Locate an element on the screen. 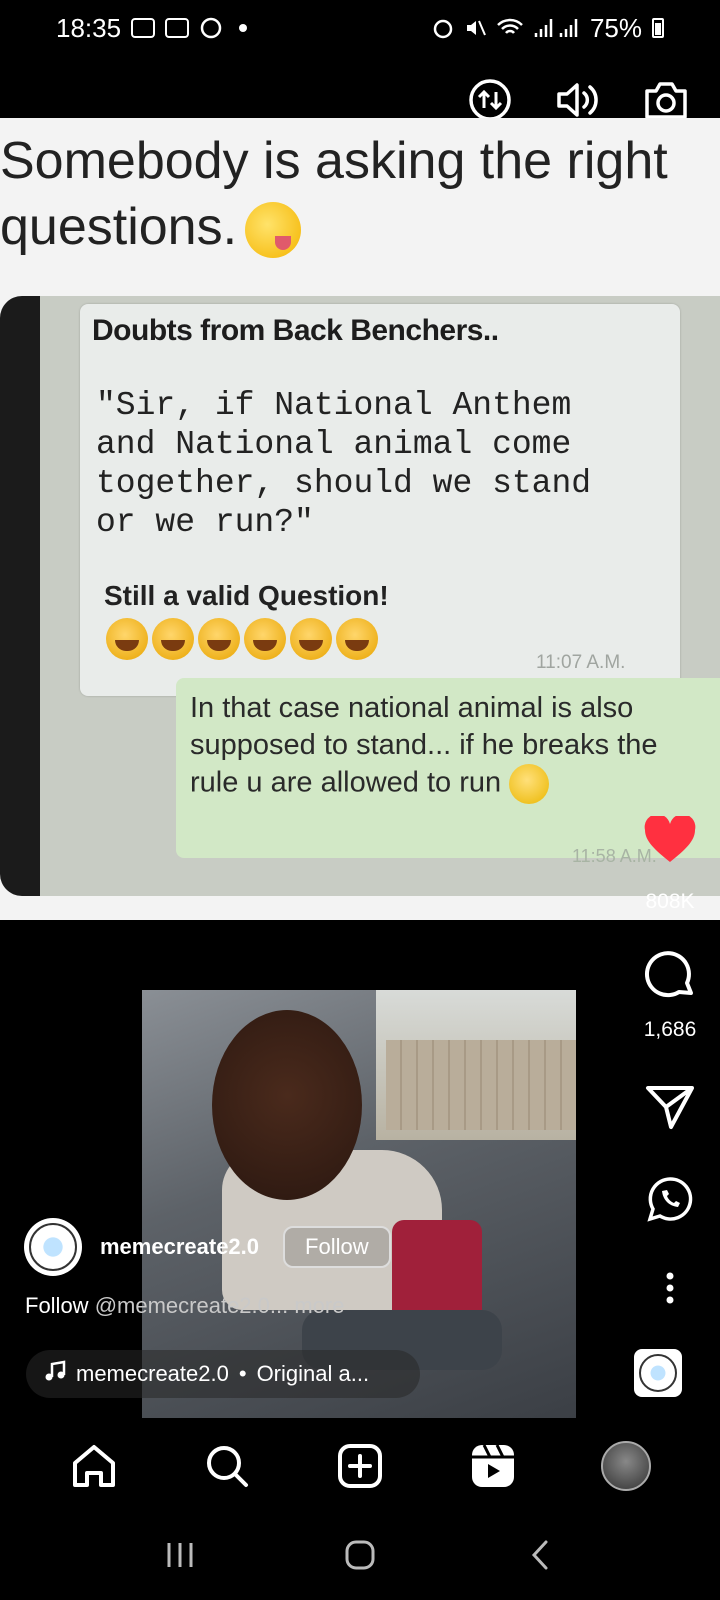 The height and width of the screenshot is (1600, 720). follow-button: Follow is located at coordinates (337, 1247).